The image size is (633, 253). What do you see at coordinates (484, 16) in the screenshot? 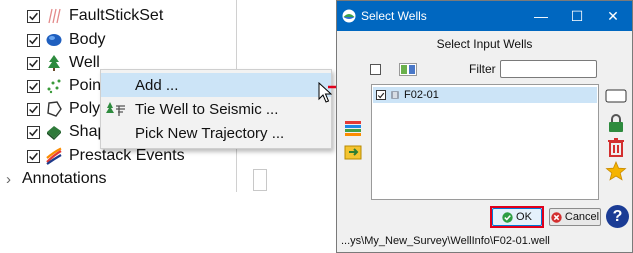
I see `dialog-titlebar: Select Wells — ☐ ✕` at bounding box center [484, 16].